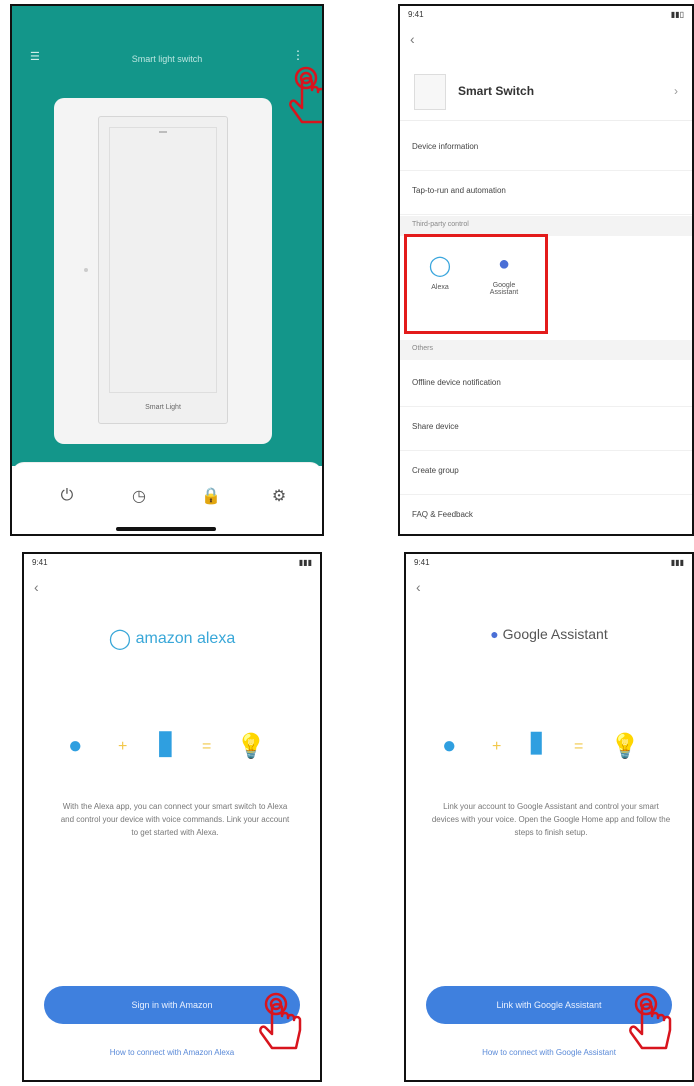 This screenshot has height=1086, width=694. What do you see at coordinates (546, 148) in the screenshot?
I see `settings-row: Device information` at bounding box center [546, 148].